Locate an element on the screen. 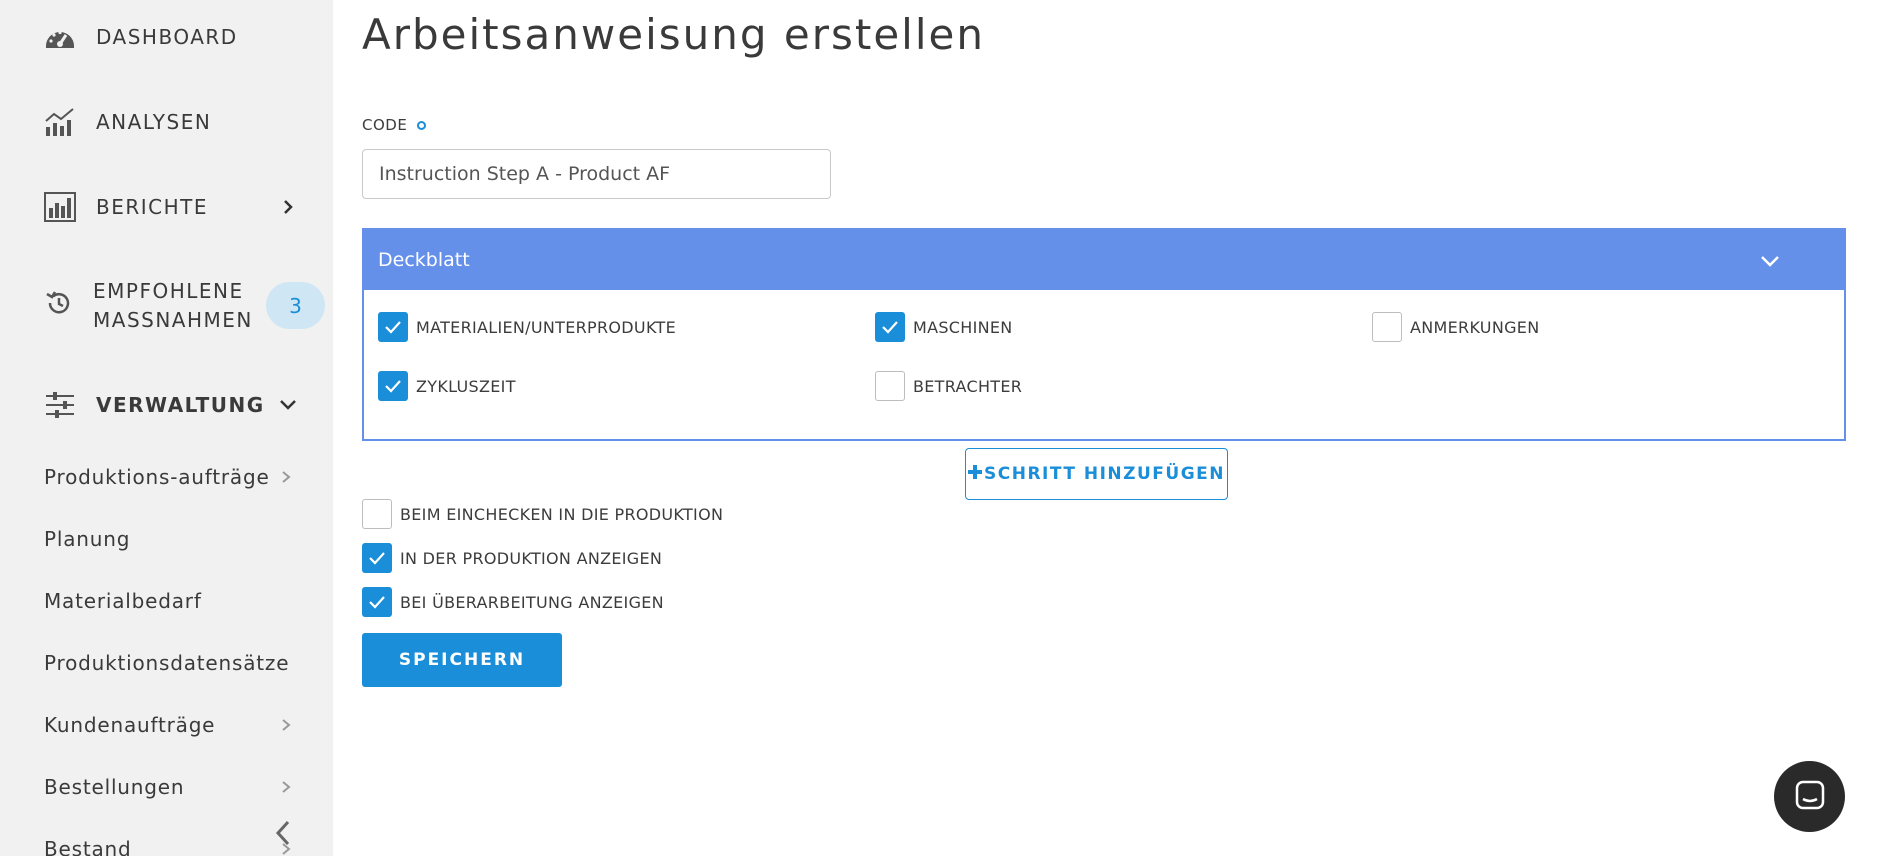 This screenshot has height=856, width=1893. nav-label-verwaltung: VERWALTUNG is located at coordinates (180, 405).